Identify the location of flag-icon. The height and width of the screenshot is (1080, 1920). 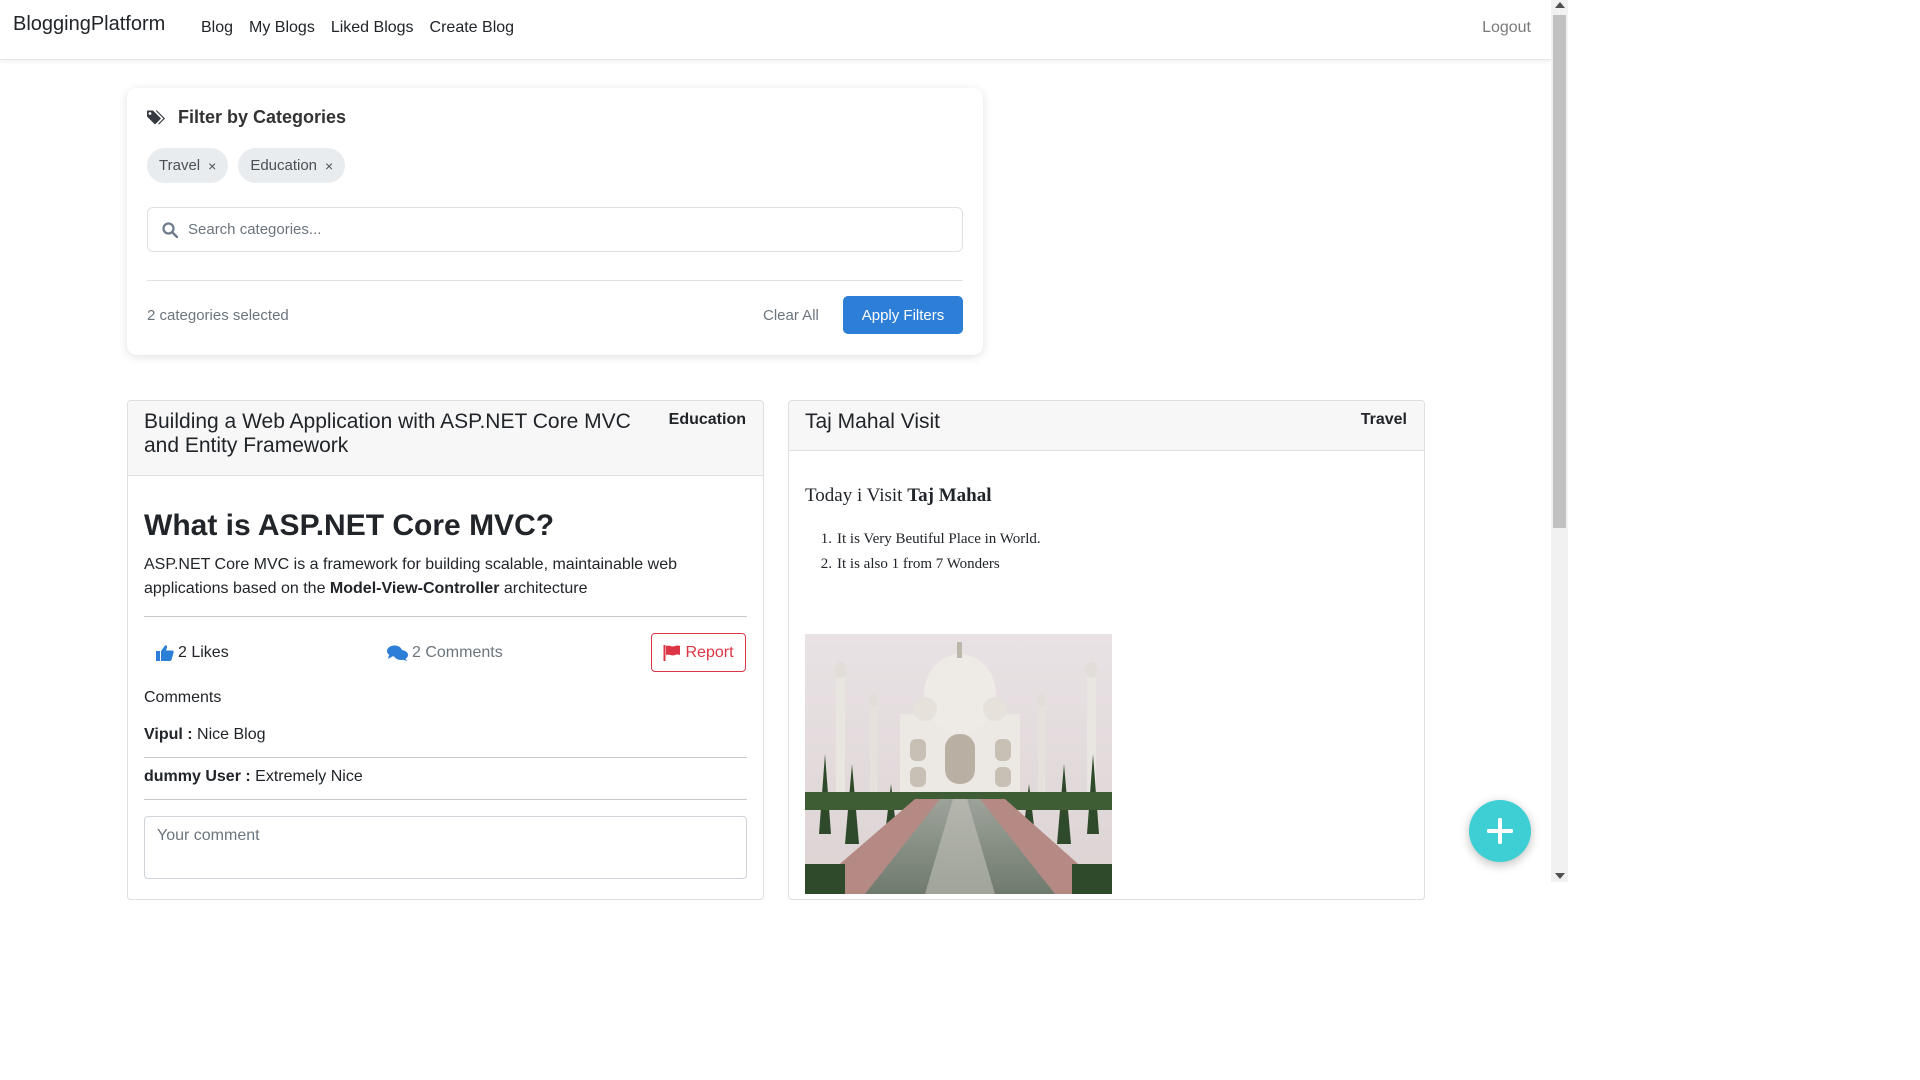
(672, 652).